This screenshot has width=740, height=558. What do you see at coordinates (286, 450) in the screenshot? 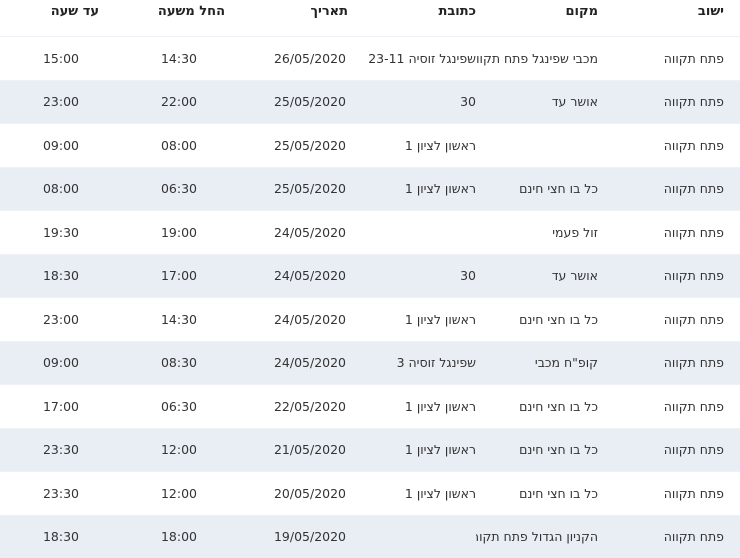
I see `cell-date: 21/05/2020` at bounding box center [286, 450].